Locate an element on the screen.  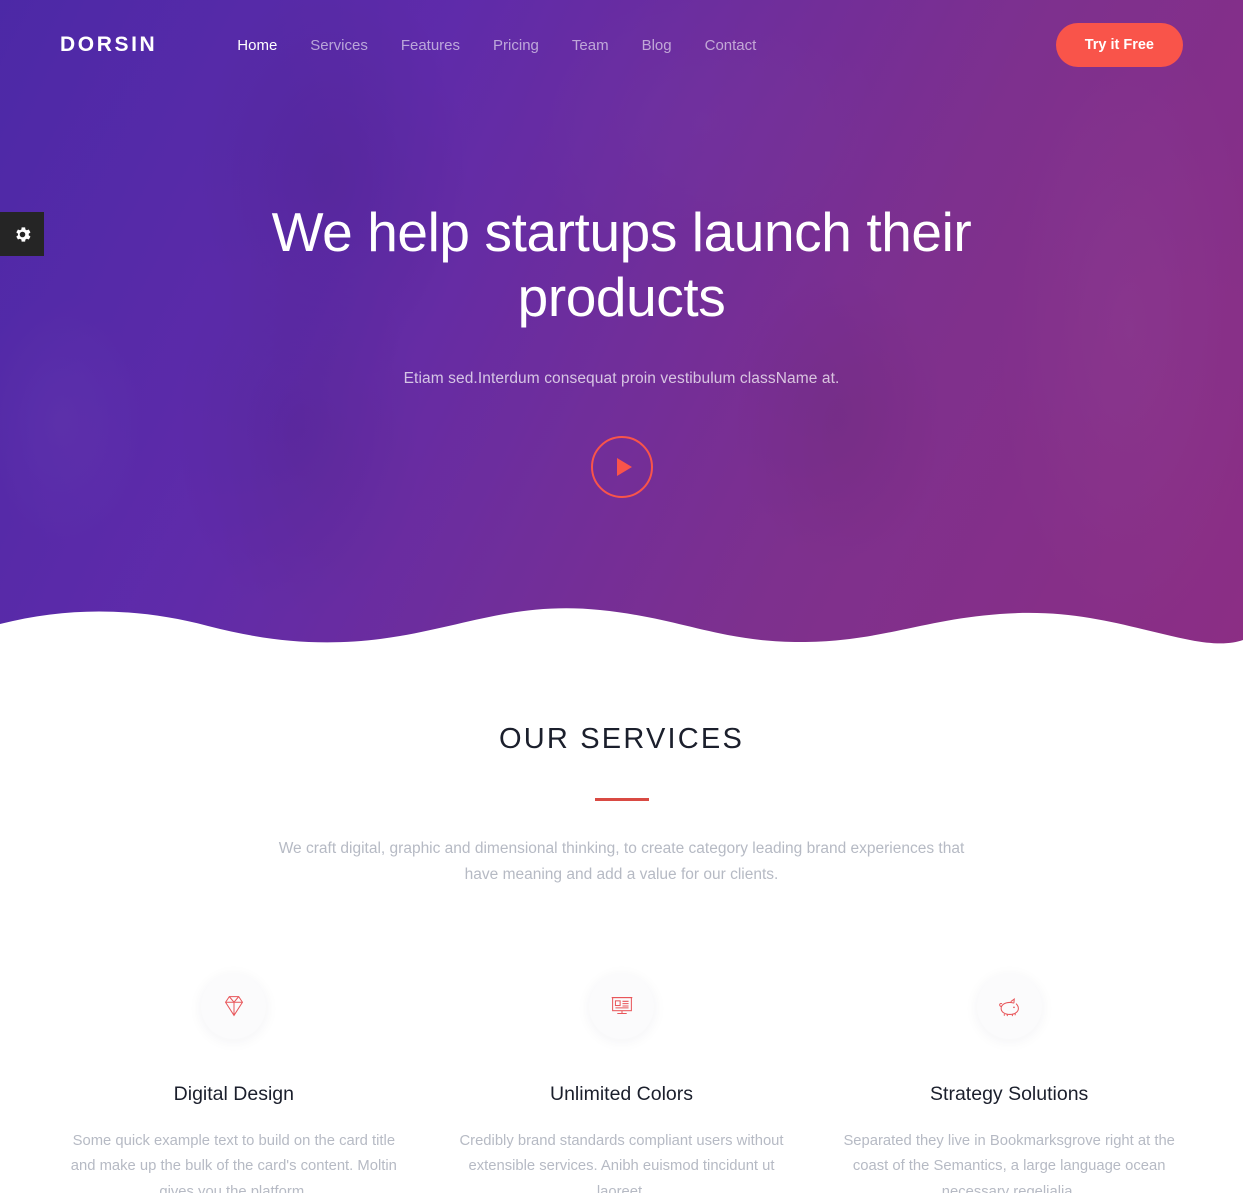
logo: DORSIN is located at coordinates (108, 45).